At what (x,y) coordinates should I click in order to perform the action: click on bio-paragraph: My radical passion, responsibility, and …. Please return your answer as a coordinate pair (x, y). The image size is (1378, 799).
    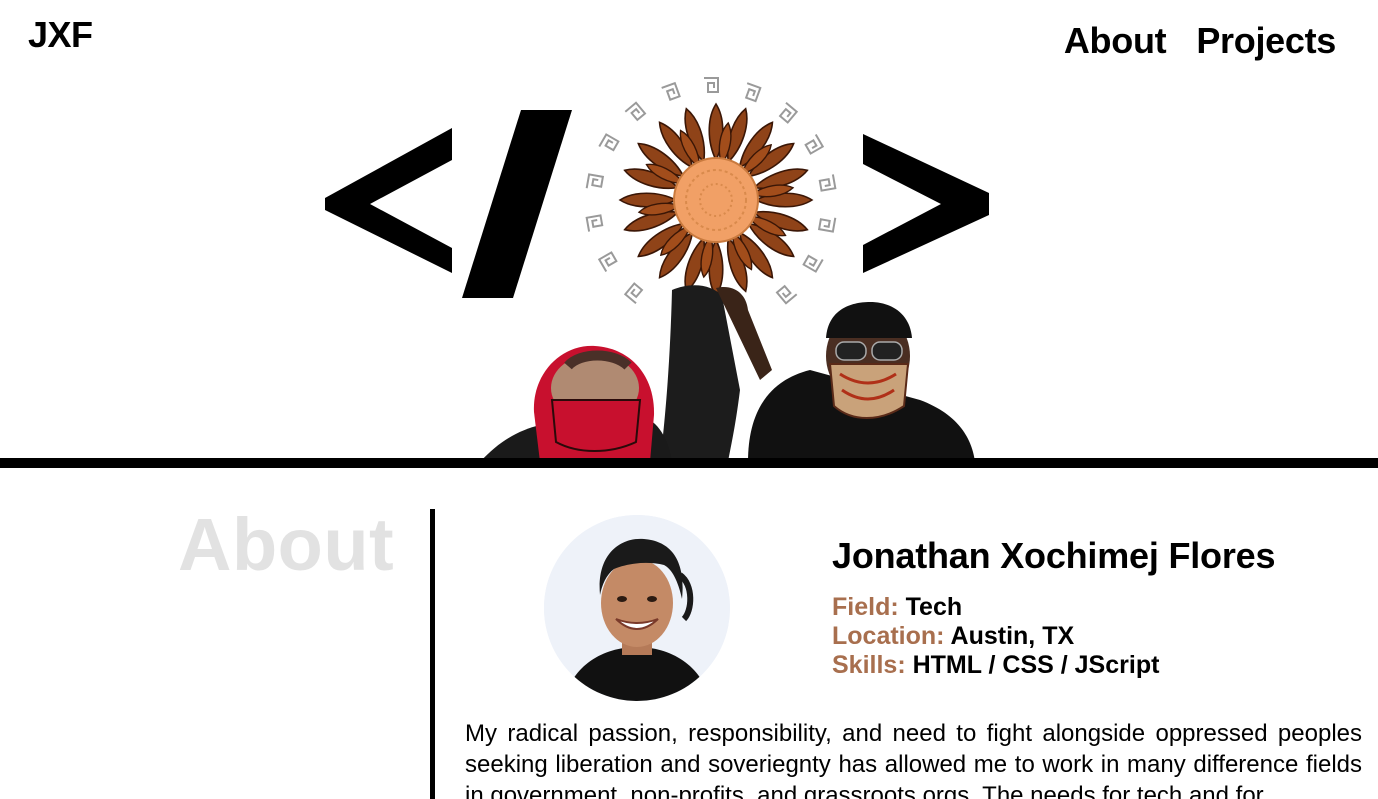
    Looking at the image, I should click on (913, 759).